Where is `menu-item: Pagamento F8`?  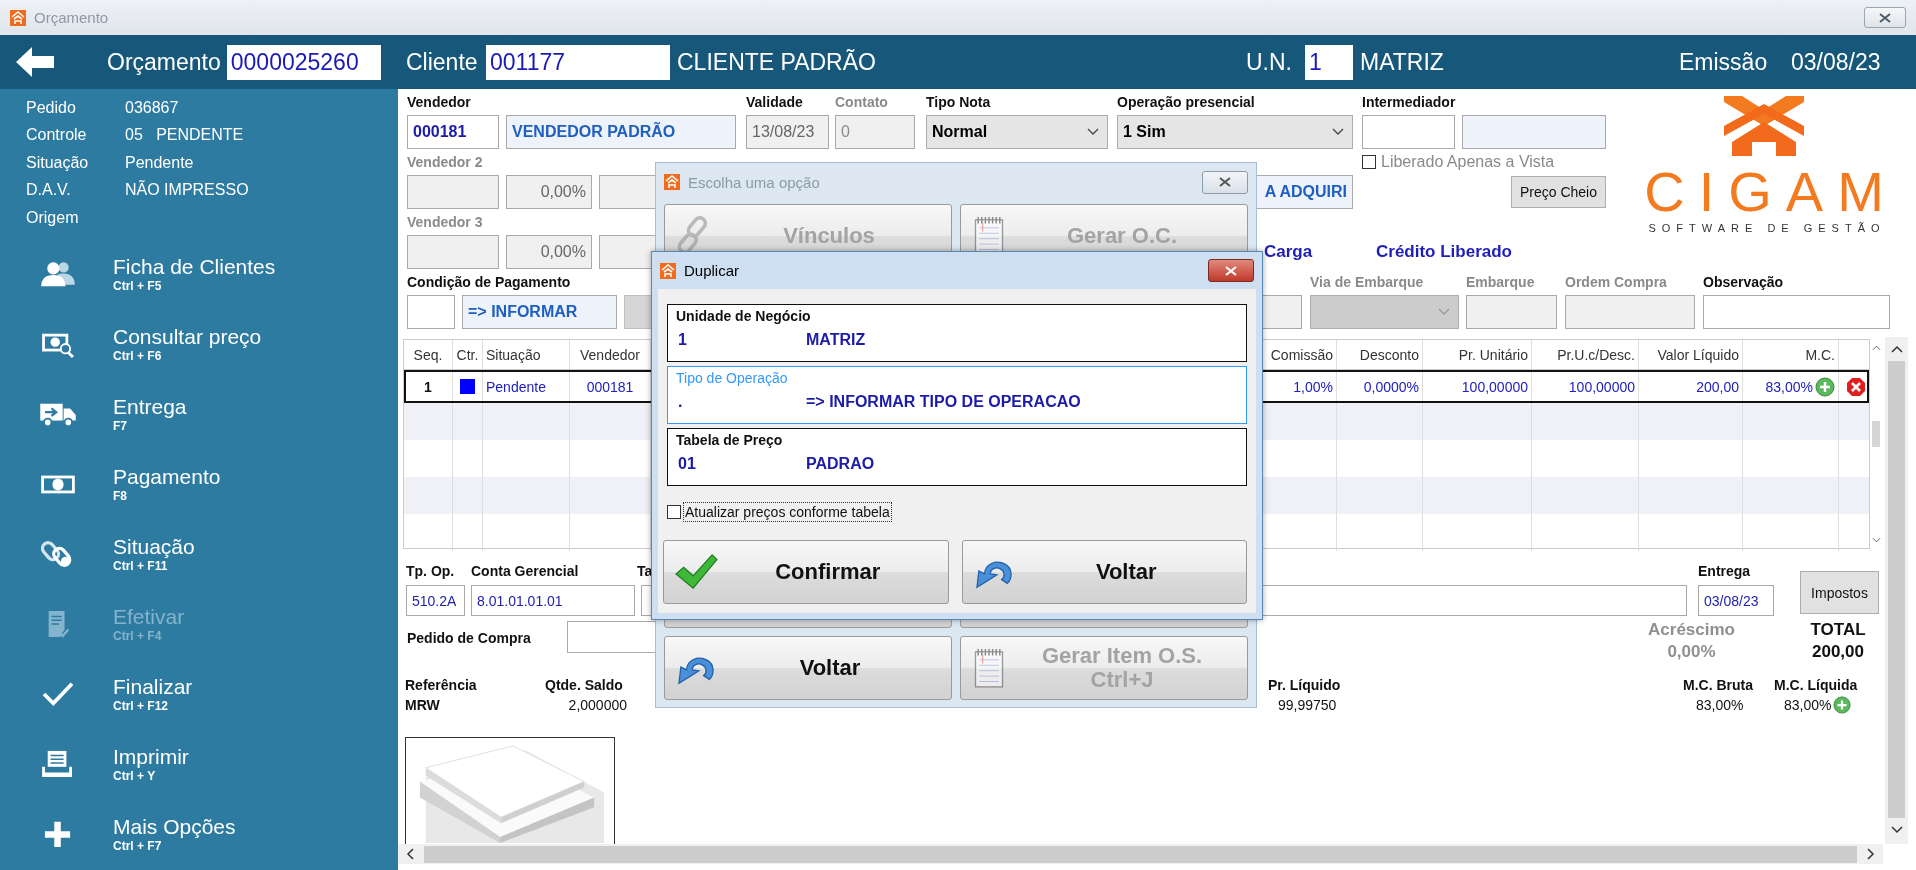 menu-item: Pagamento F8 is located at coordinates (199, 483).